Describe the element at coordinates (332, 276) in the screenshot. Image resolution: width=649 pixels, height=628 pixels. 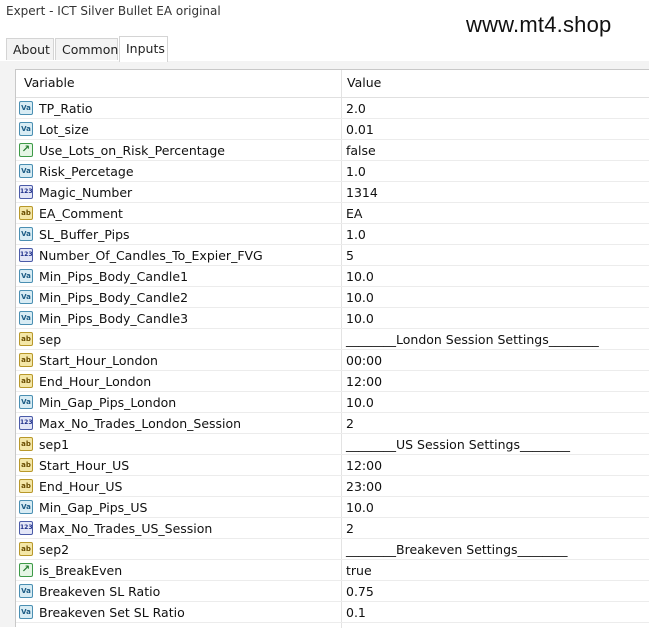
I see `parameter-row: Va Min_Pips_Body_Candle1 10.0` at that location.